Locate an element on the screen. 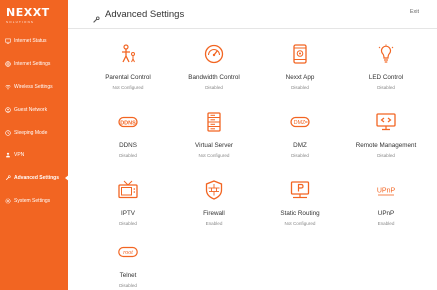 The image size is (437, 290). sidebar-item-label: Advanced Settings is located at coordinates (37, 178).